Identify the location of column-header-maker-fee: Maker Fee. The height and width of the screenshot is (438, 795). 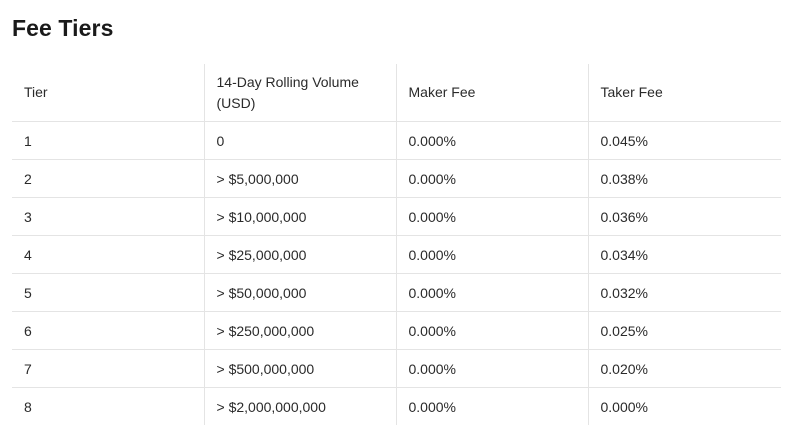
(491, 93).